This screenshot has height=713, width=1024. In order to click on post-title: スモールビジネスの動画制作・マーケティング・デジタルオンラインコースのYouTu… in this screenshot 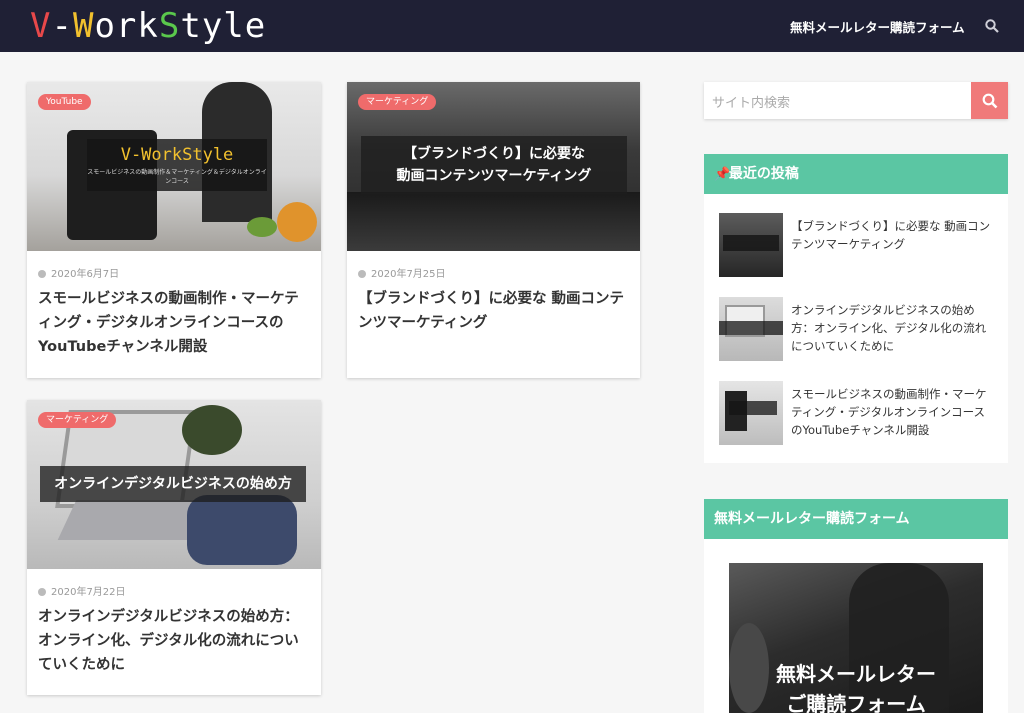, I will do `click(174, 323)`.